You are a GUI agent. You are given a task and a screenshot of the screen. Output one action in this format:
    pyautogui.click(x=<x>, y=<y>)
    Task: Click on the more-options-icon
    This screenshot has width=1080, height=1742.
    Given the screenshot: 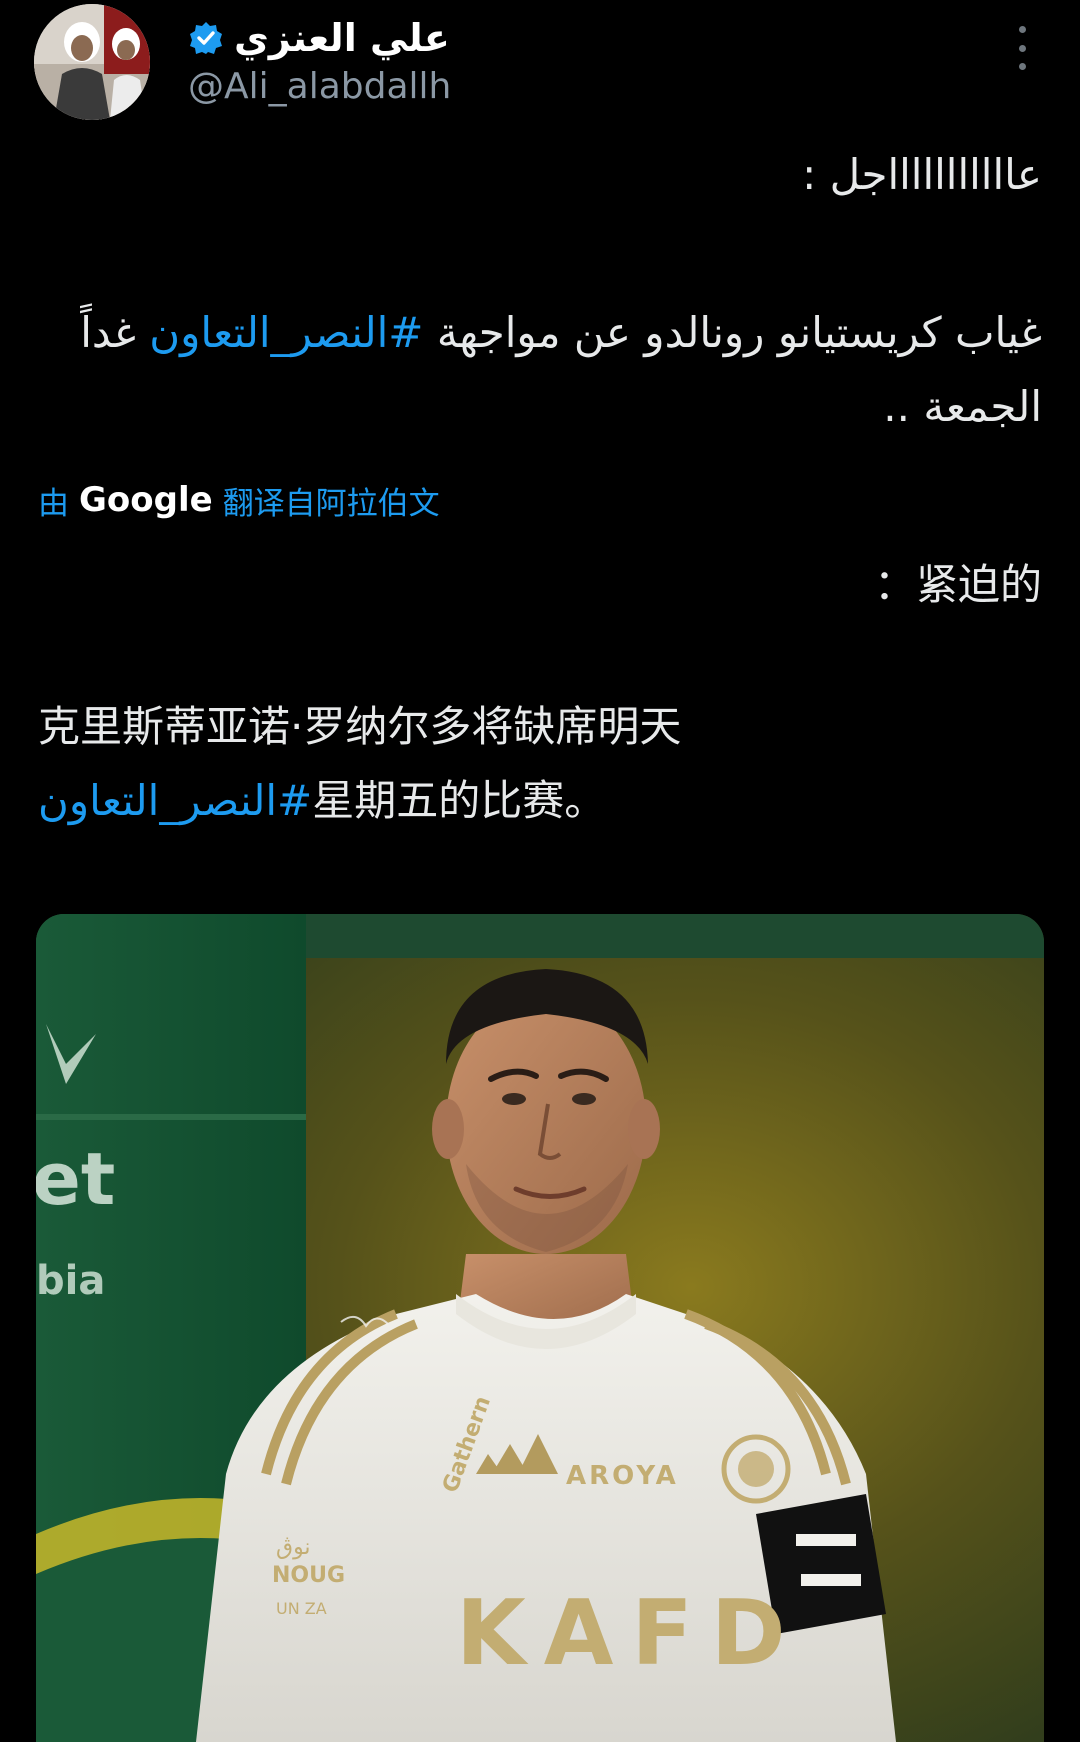 What is the action you would take?
    pyautogui.click(x=1022, y=48)
    